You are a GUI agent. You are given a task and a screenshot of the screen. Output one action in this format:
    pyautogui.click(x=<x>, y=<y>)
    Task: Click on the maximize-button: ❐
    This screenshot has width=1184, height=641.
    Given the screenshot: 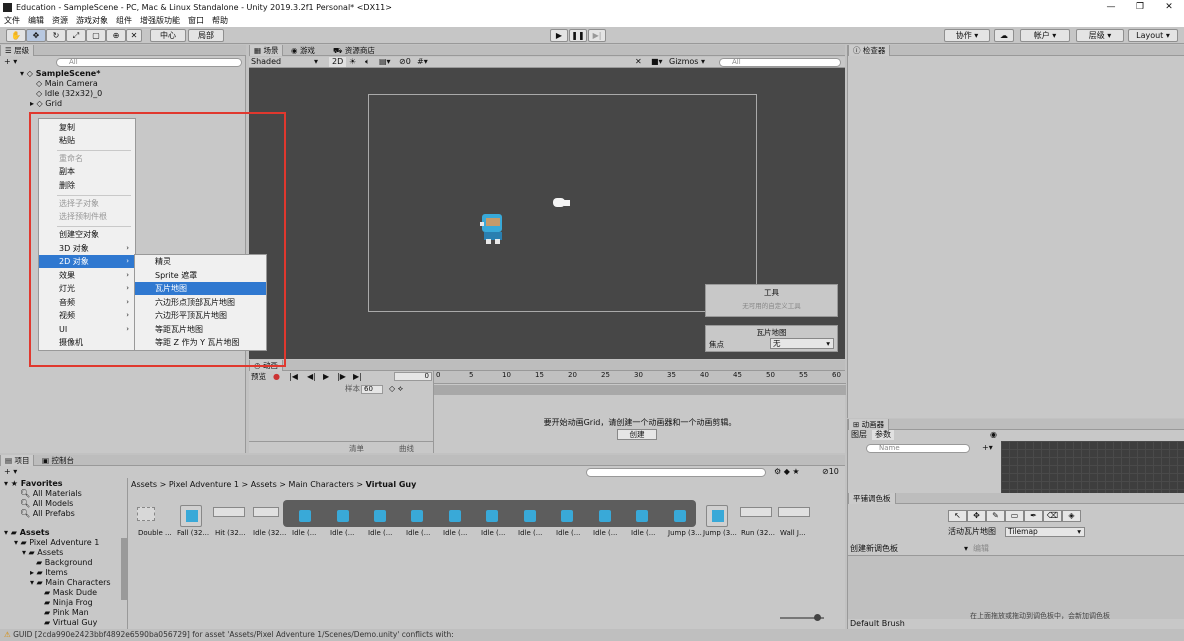 What is the action you would take?
    pyautogui.click(x=1140, y=7)
    